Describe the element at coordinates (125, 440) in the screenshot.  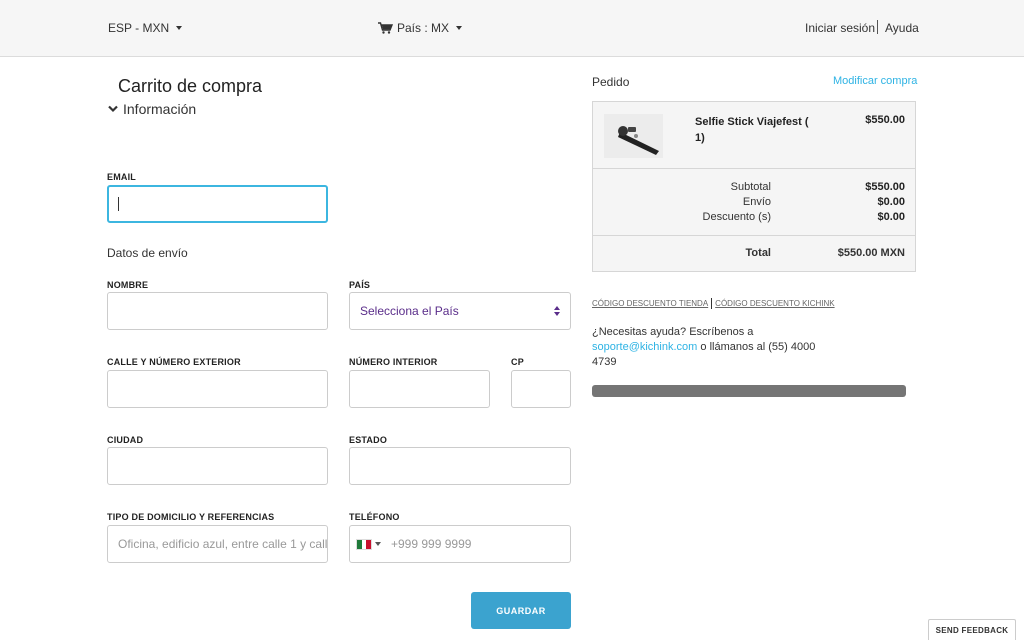
I see `ciudad-label: CIUDAD` at that location.